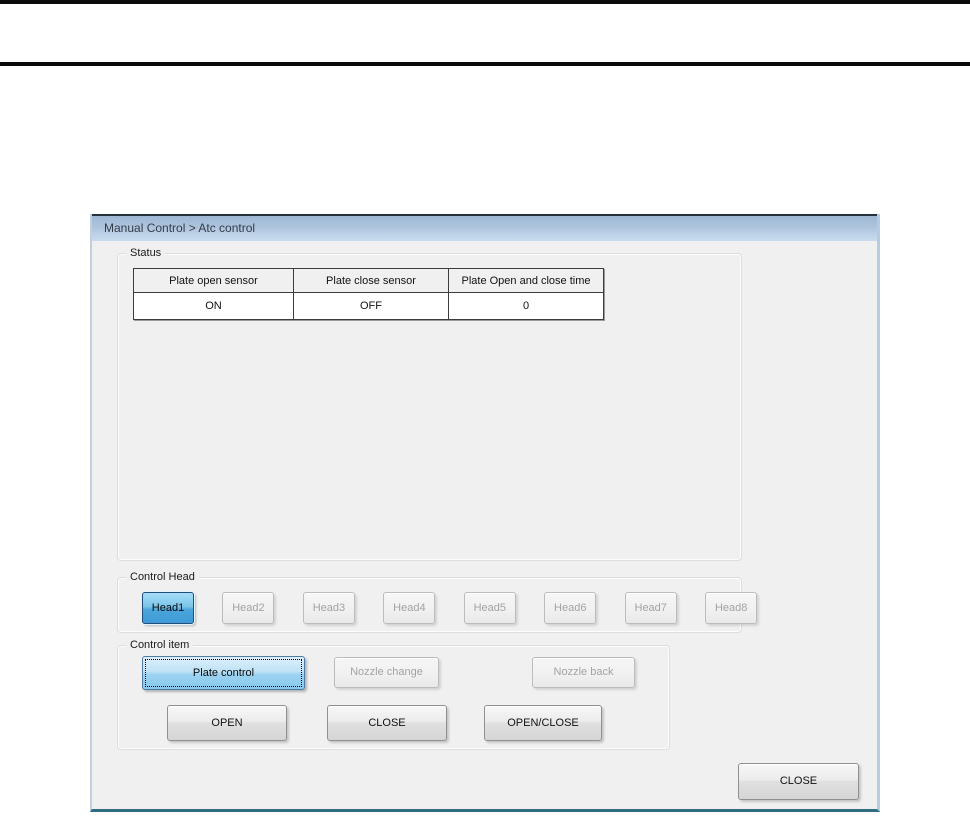 This screenshot has width=970, height=816. Describe the element at coordinates (180, 228) in the screenshot. I see `dialog-title: Manual Control > Atc control` at that location.